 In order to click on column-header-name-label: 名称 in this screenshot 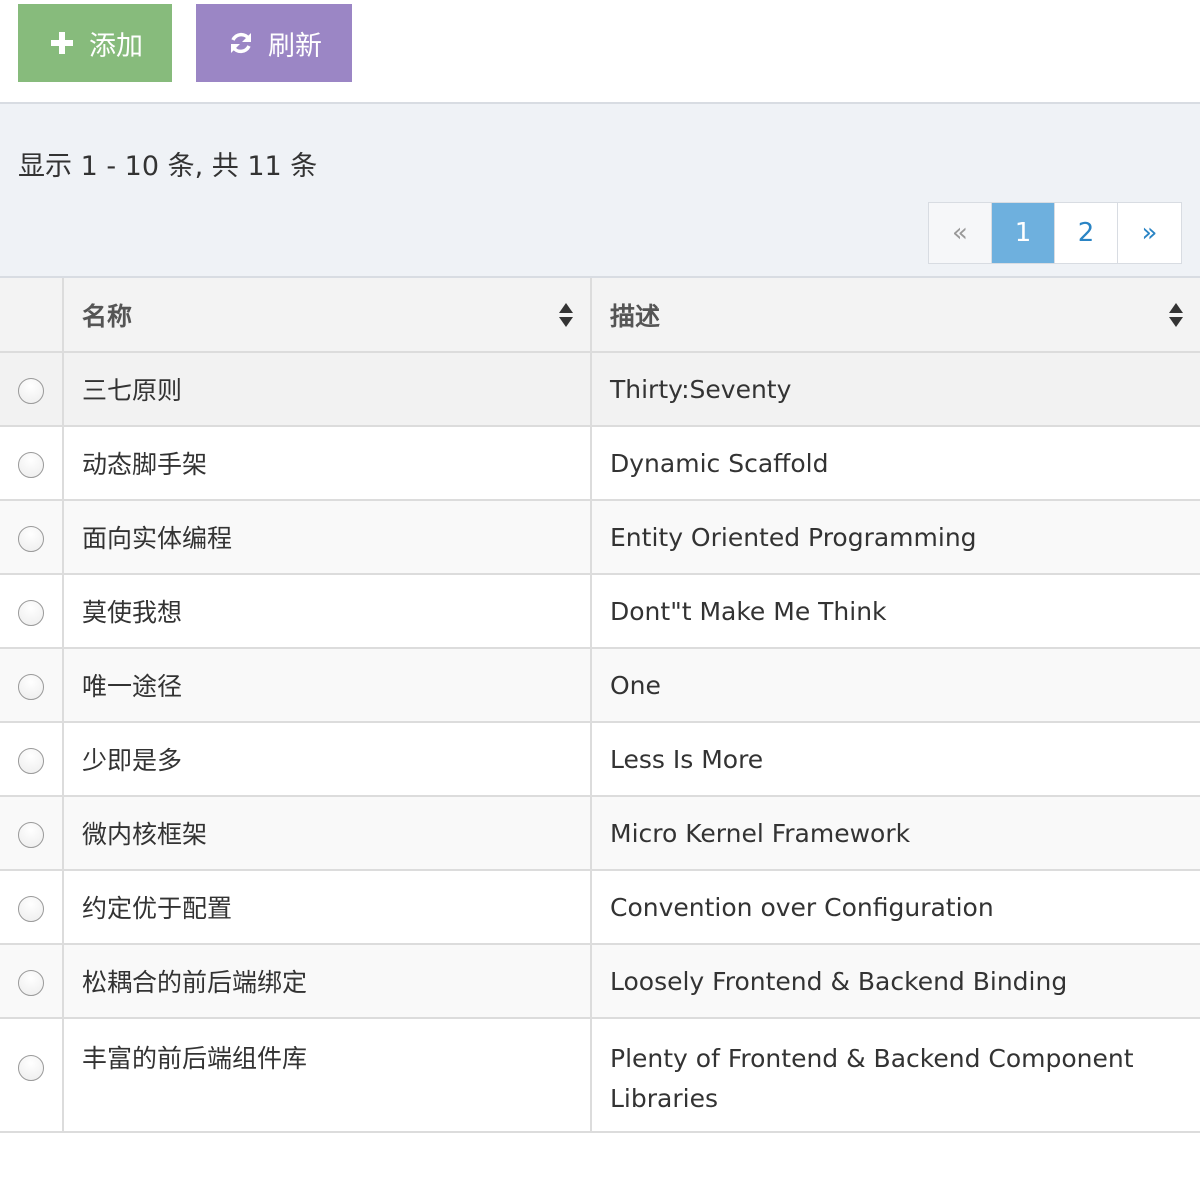, I will do `click(107, 316)`.